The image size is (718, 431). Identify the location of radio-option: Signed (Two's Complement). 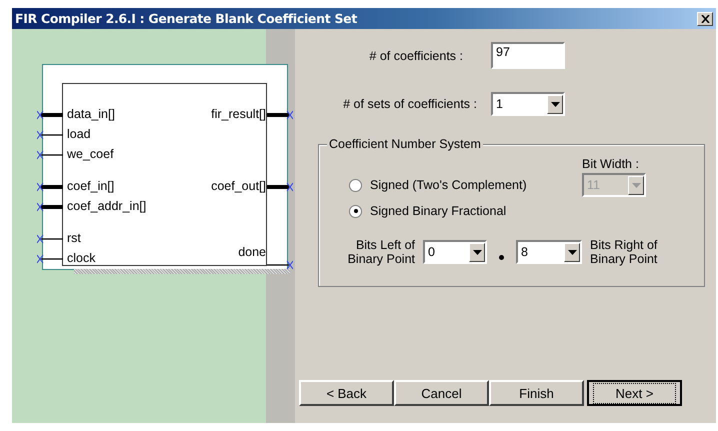
(438, 185).